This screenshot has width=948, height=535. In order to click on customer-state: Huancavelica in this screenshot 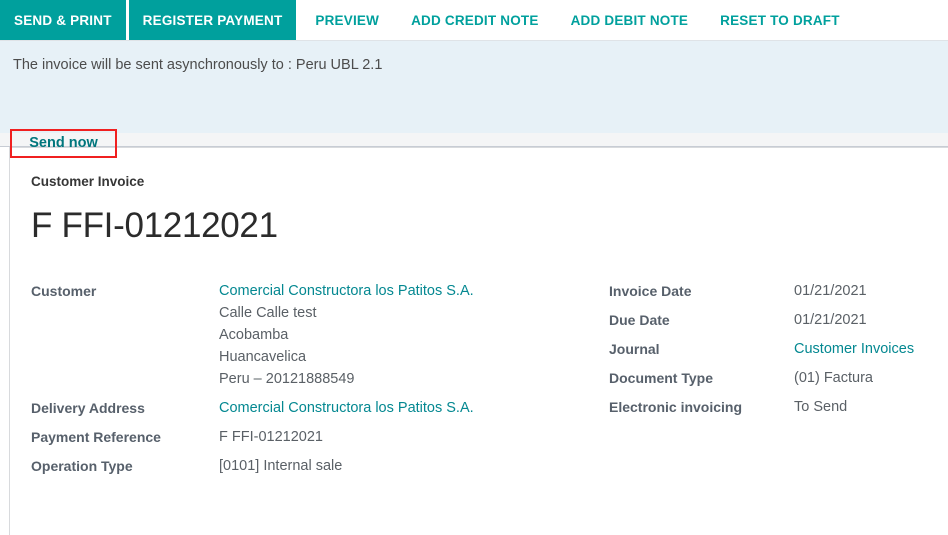, I will do `click(263, 357)`.